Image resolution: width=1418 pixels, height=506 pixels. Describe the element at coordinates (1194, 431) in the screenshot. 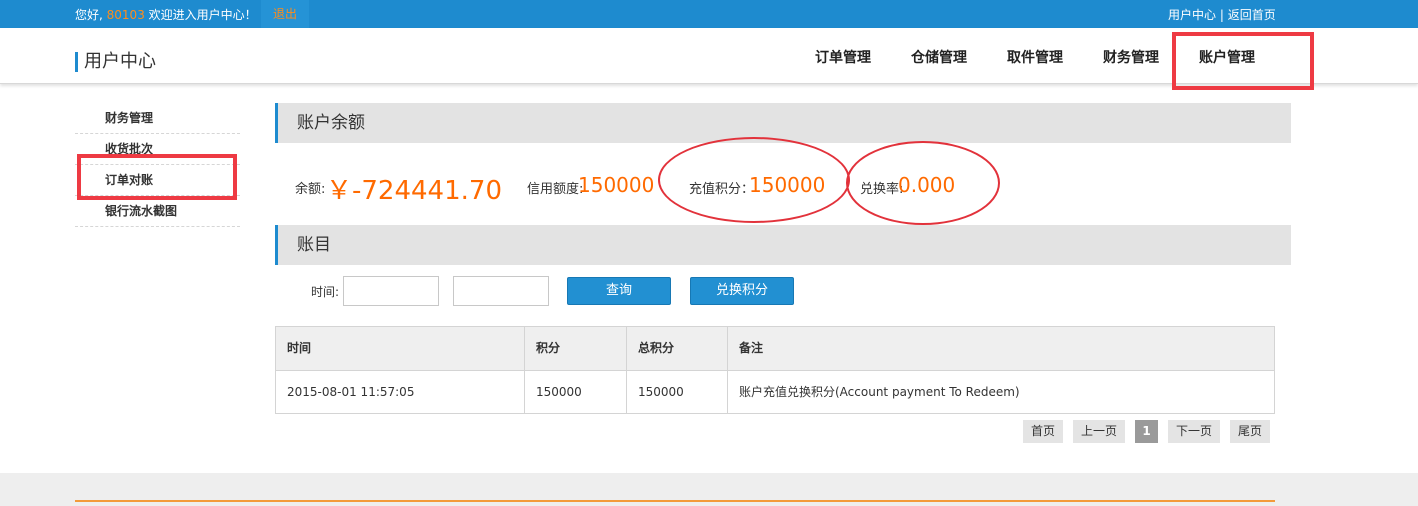

I see `pager-next-button: 下一页` at that location.